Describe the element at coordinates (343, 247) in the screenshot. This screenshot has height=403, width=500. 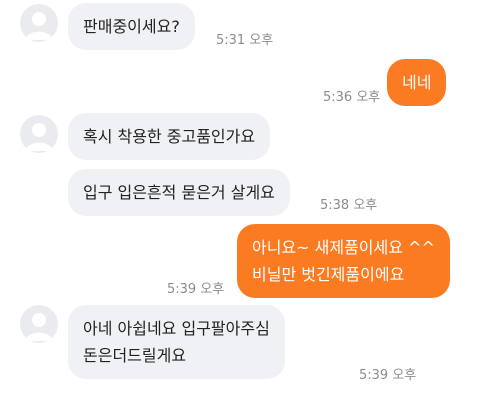
I see `message-text: 아니요~ 새제품이세요 ^^` at that location.